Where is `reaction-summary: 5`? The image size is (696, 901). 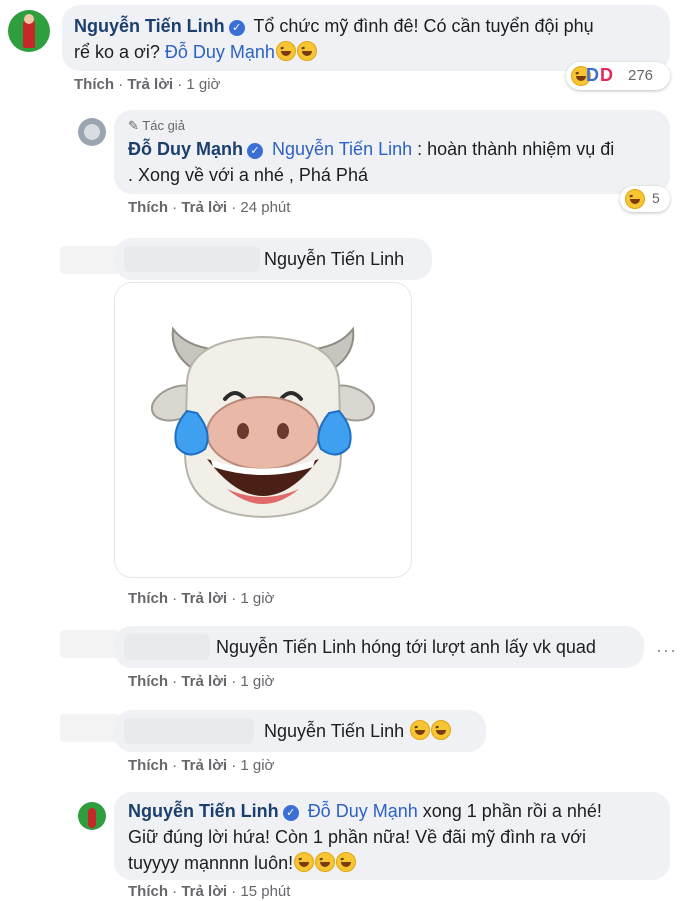
reaction-summary: 5 is located at coordinates (645, 199).